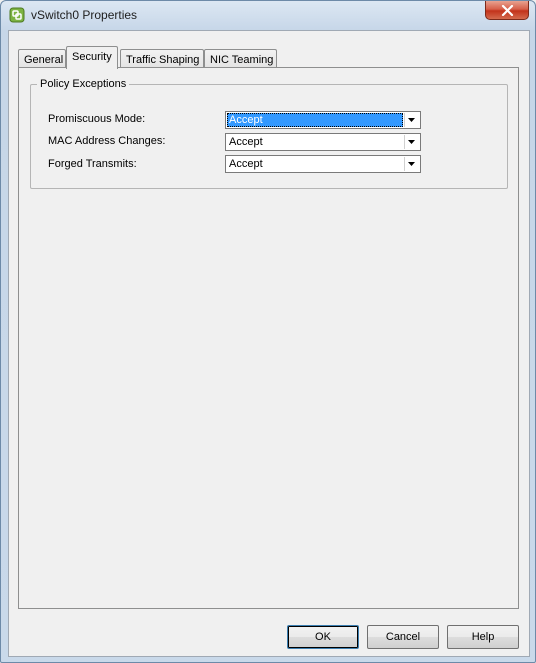  I want to click on window-title: vSwitch0 Properties, so click(84, 15).